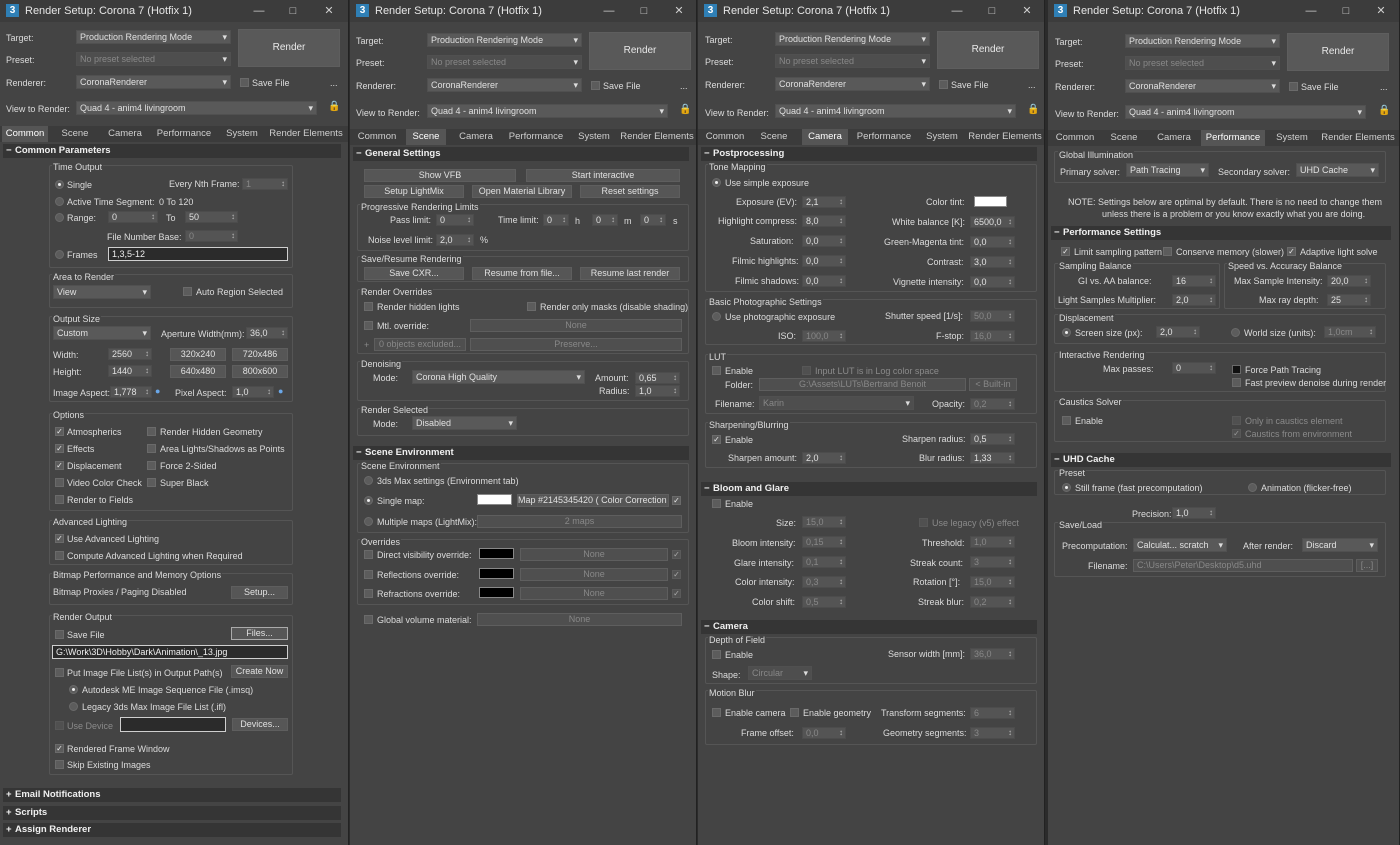  What do you see at coordinates (824, 221) in the screenshot?
I see `highlight-compress-spinner: 8,0` at bounding box center [824, 221].